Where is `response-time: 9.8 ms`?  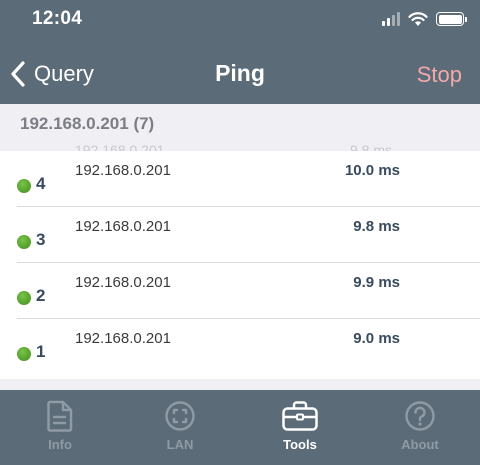 response-time: 9.8 ms is located at coordinates (376, 226).